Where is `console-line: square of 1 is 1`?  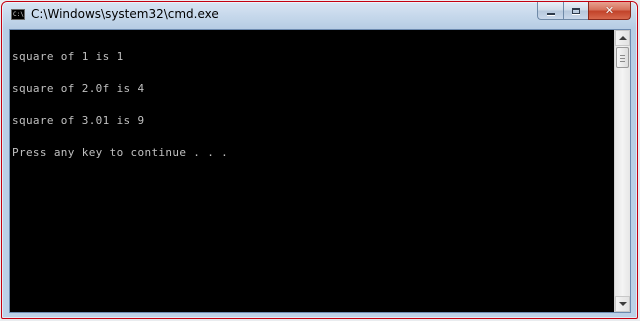 console-line: square of 1 is 1 is located at coordinates (68, 57).